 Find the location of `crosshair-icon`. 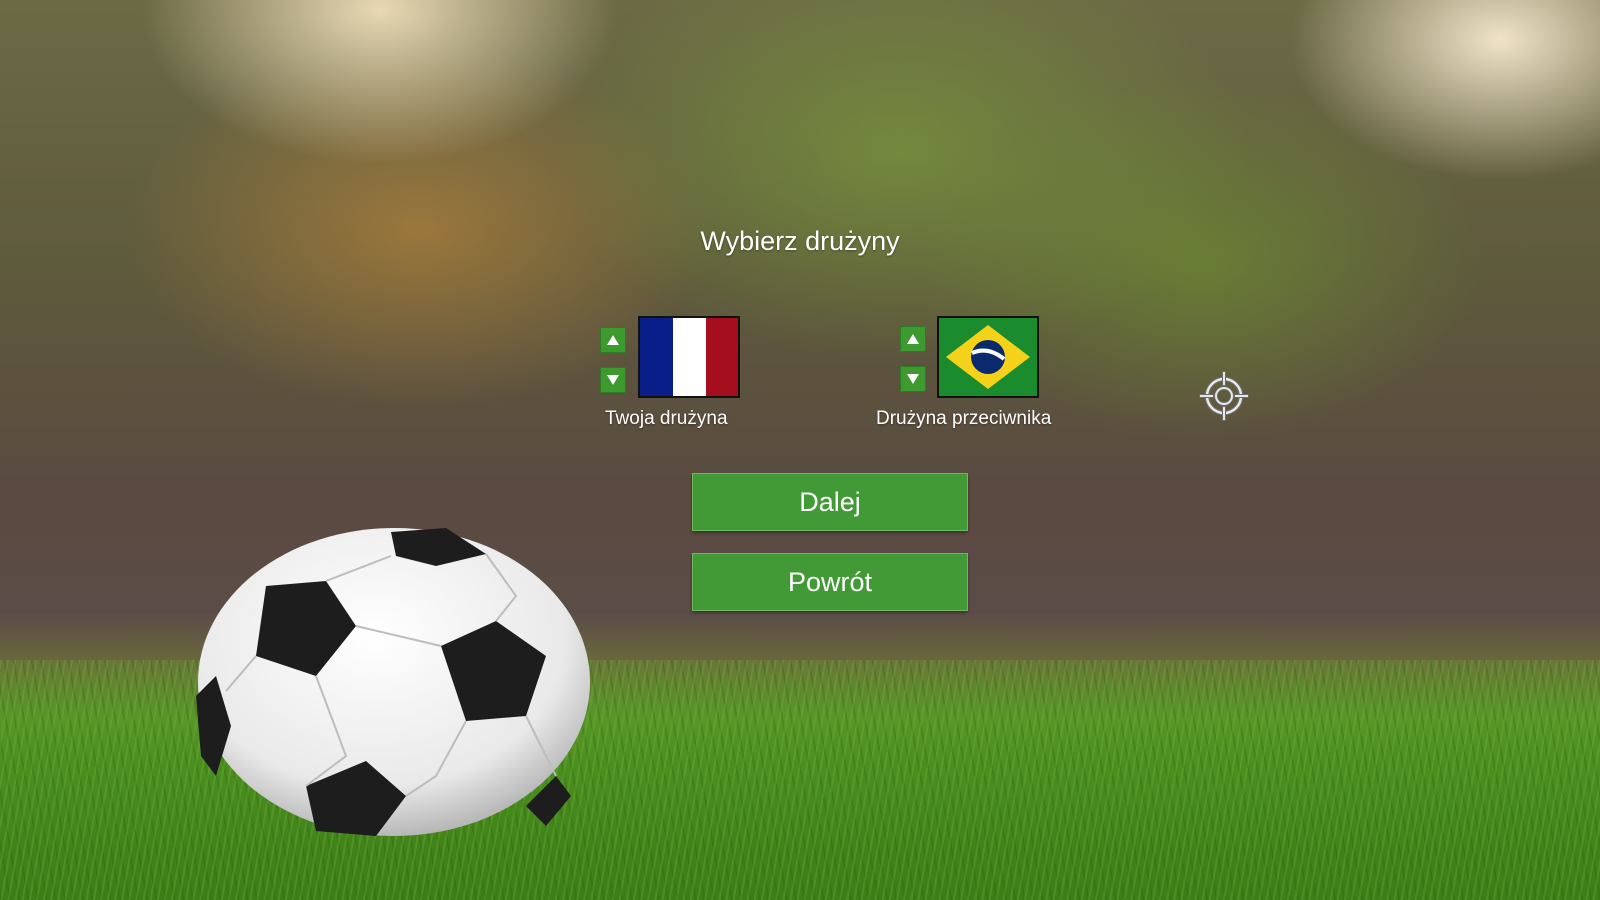

crosshair-icon is located at coordinates (1224, 396).